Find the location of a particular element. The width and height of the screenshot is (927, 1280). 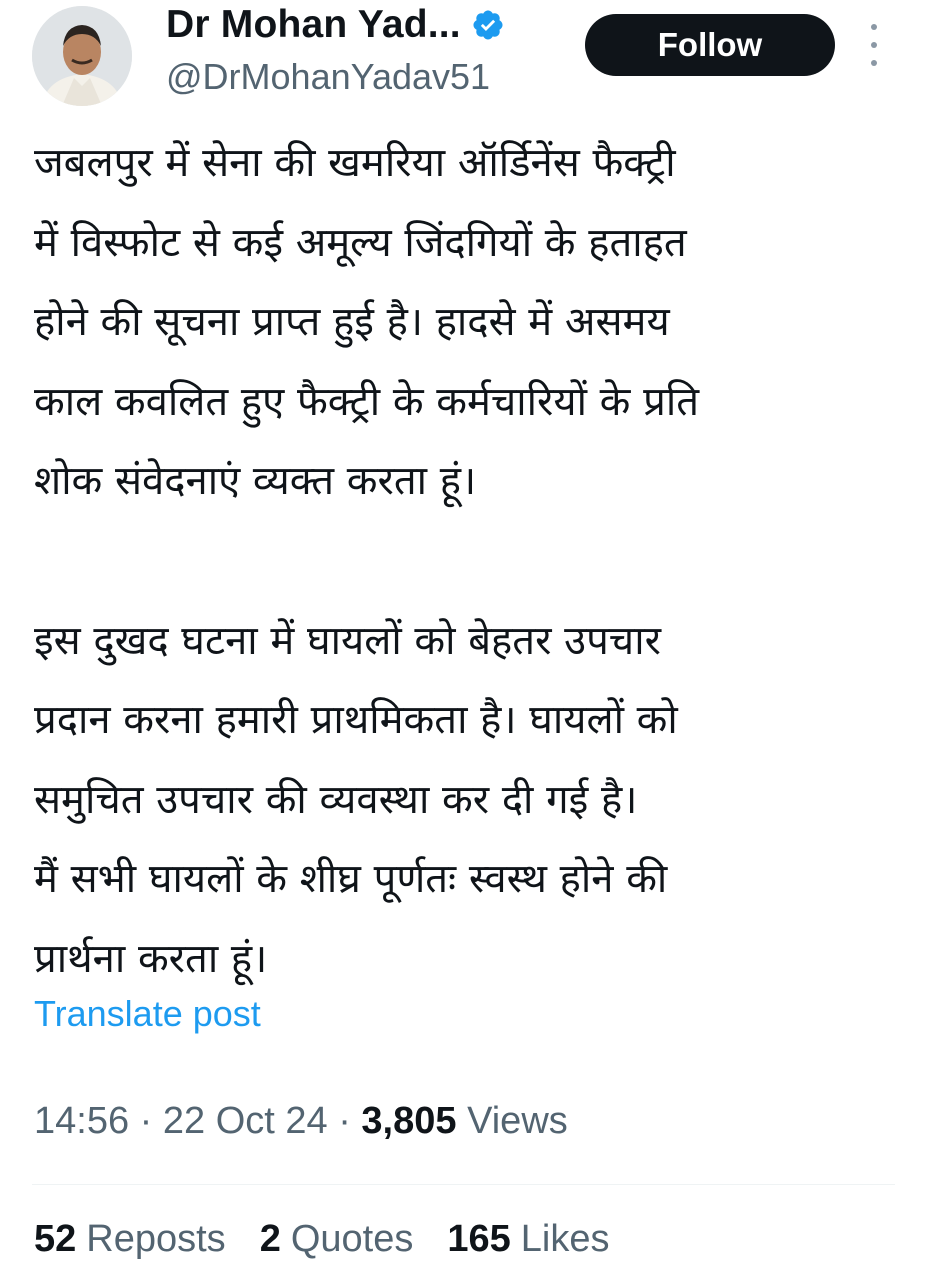

follow-button: Follow is located at coordinates (710, 45).